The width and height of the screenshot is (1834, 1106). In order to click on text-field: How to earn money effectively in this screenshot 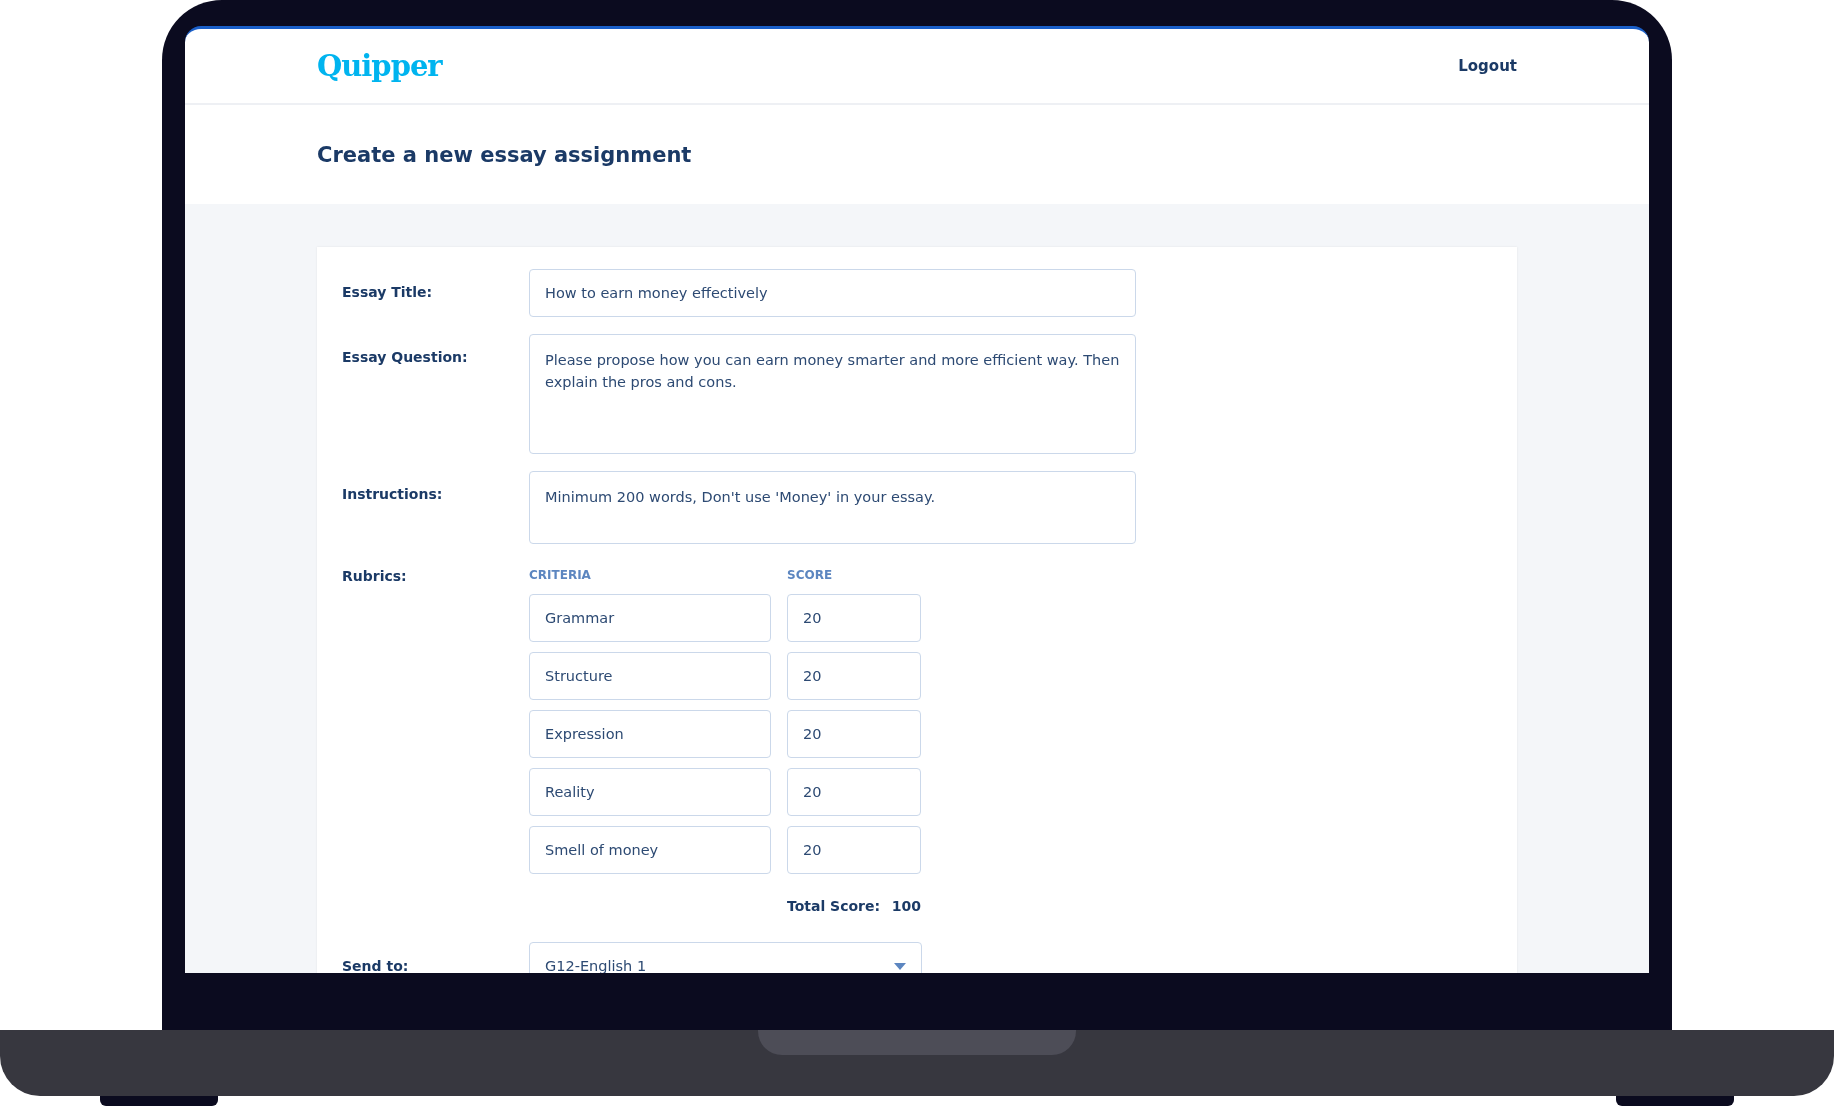, I will do `click(832, 293)`.